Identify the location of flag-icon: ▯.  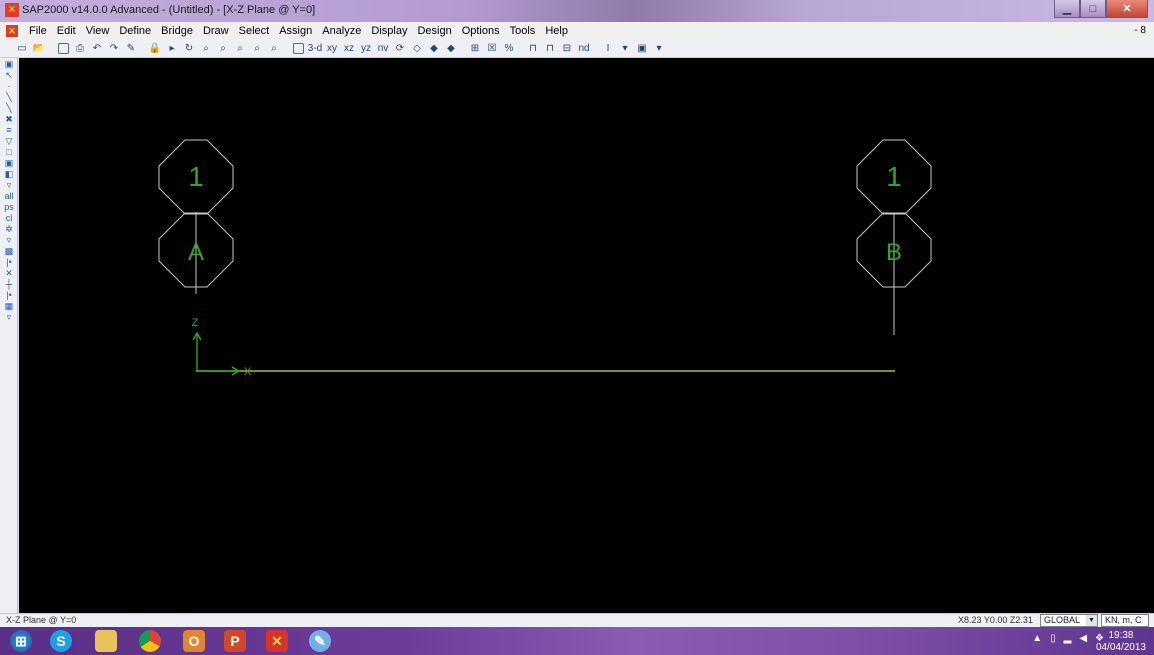
(1053, 638).